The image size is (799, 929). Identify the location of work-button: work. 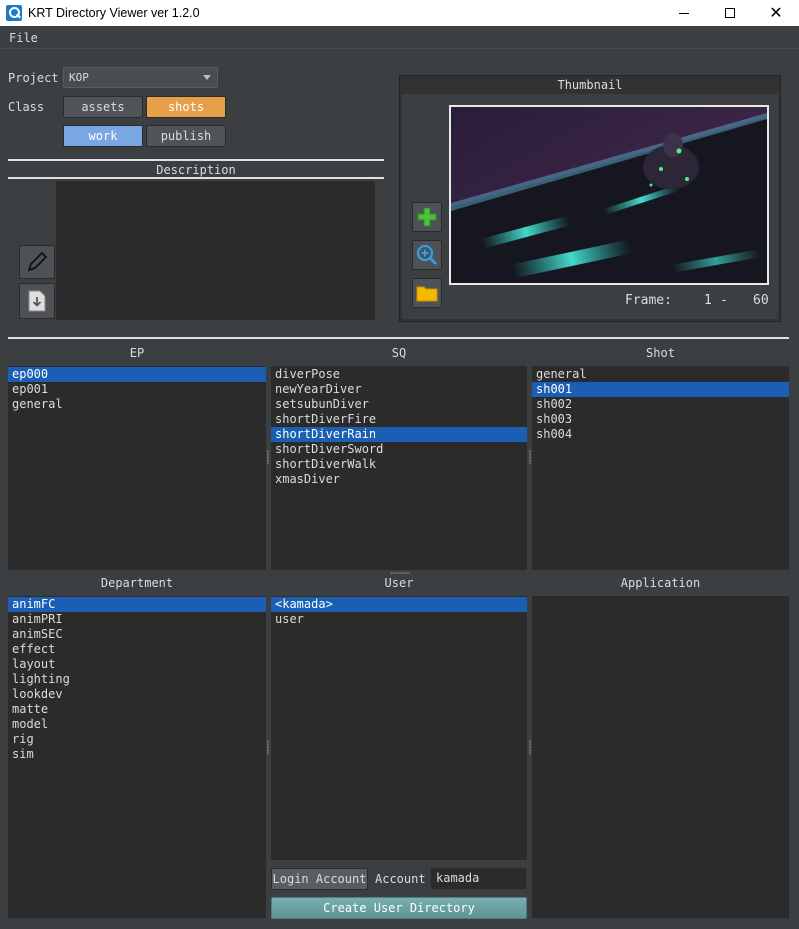
(103, 136).